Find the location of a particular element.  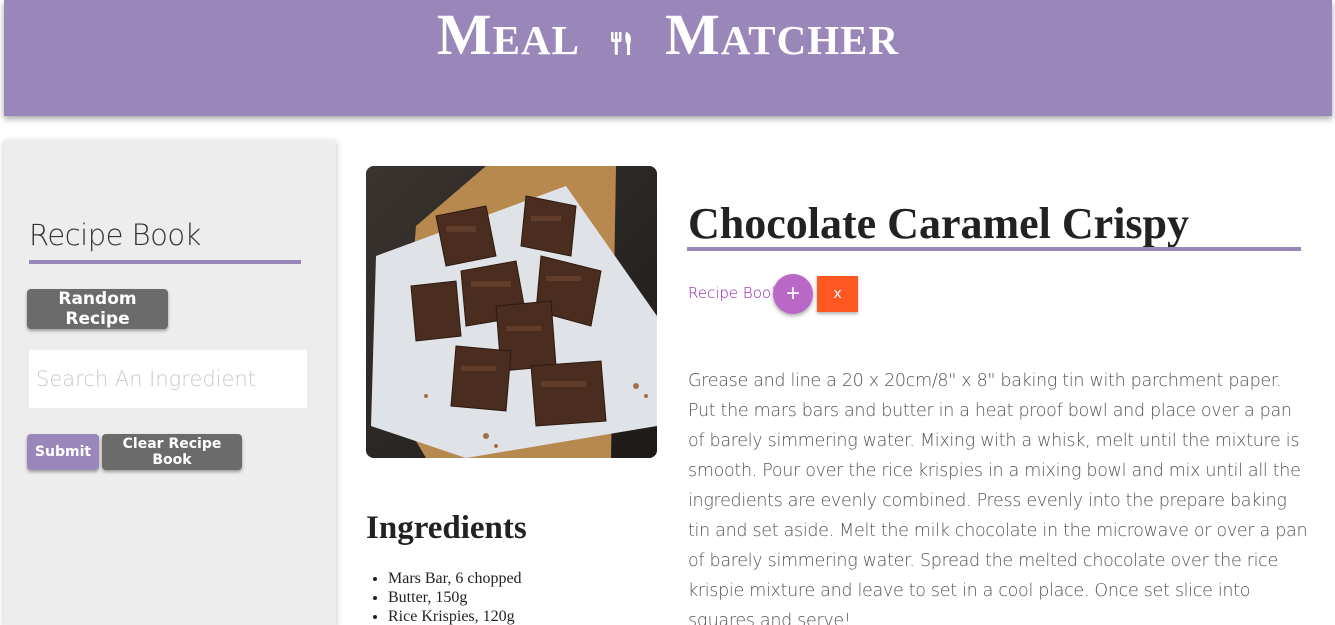

site-logo: Meal Matcher is located at coordinates (668, 38).